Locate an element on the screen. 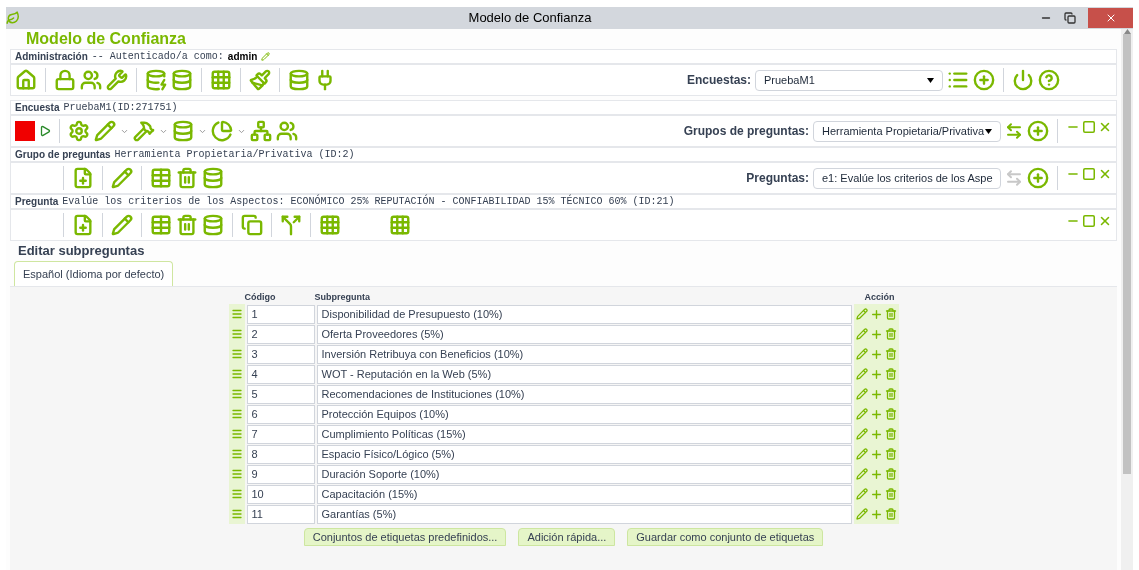  code-field: 4 is located at coordinates (280, 374).